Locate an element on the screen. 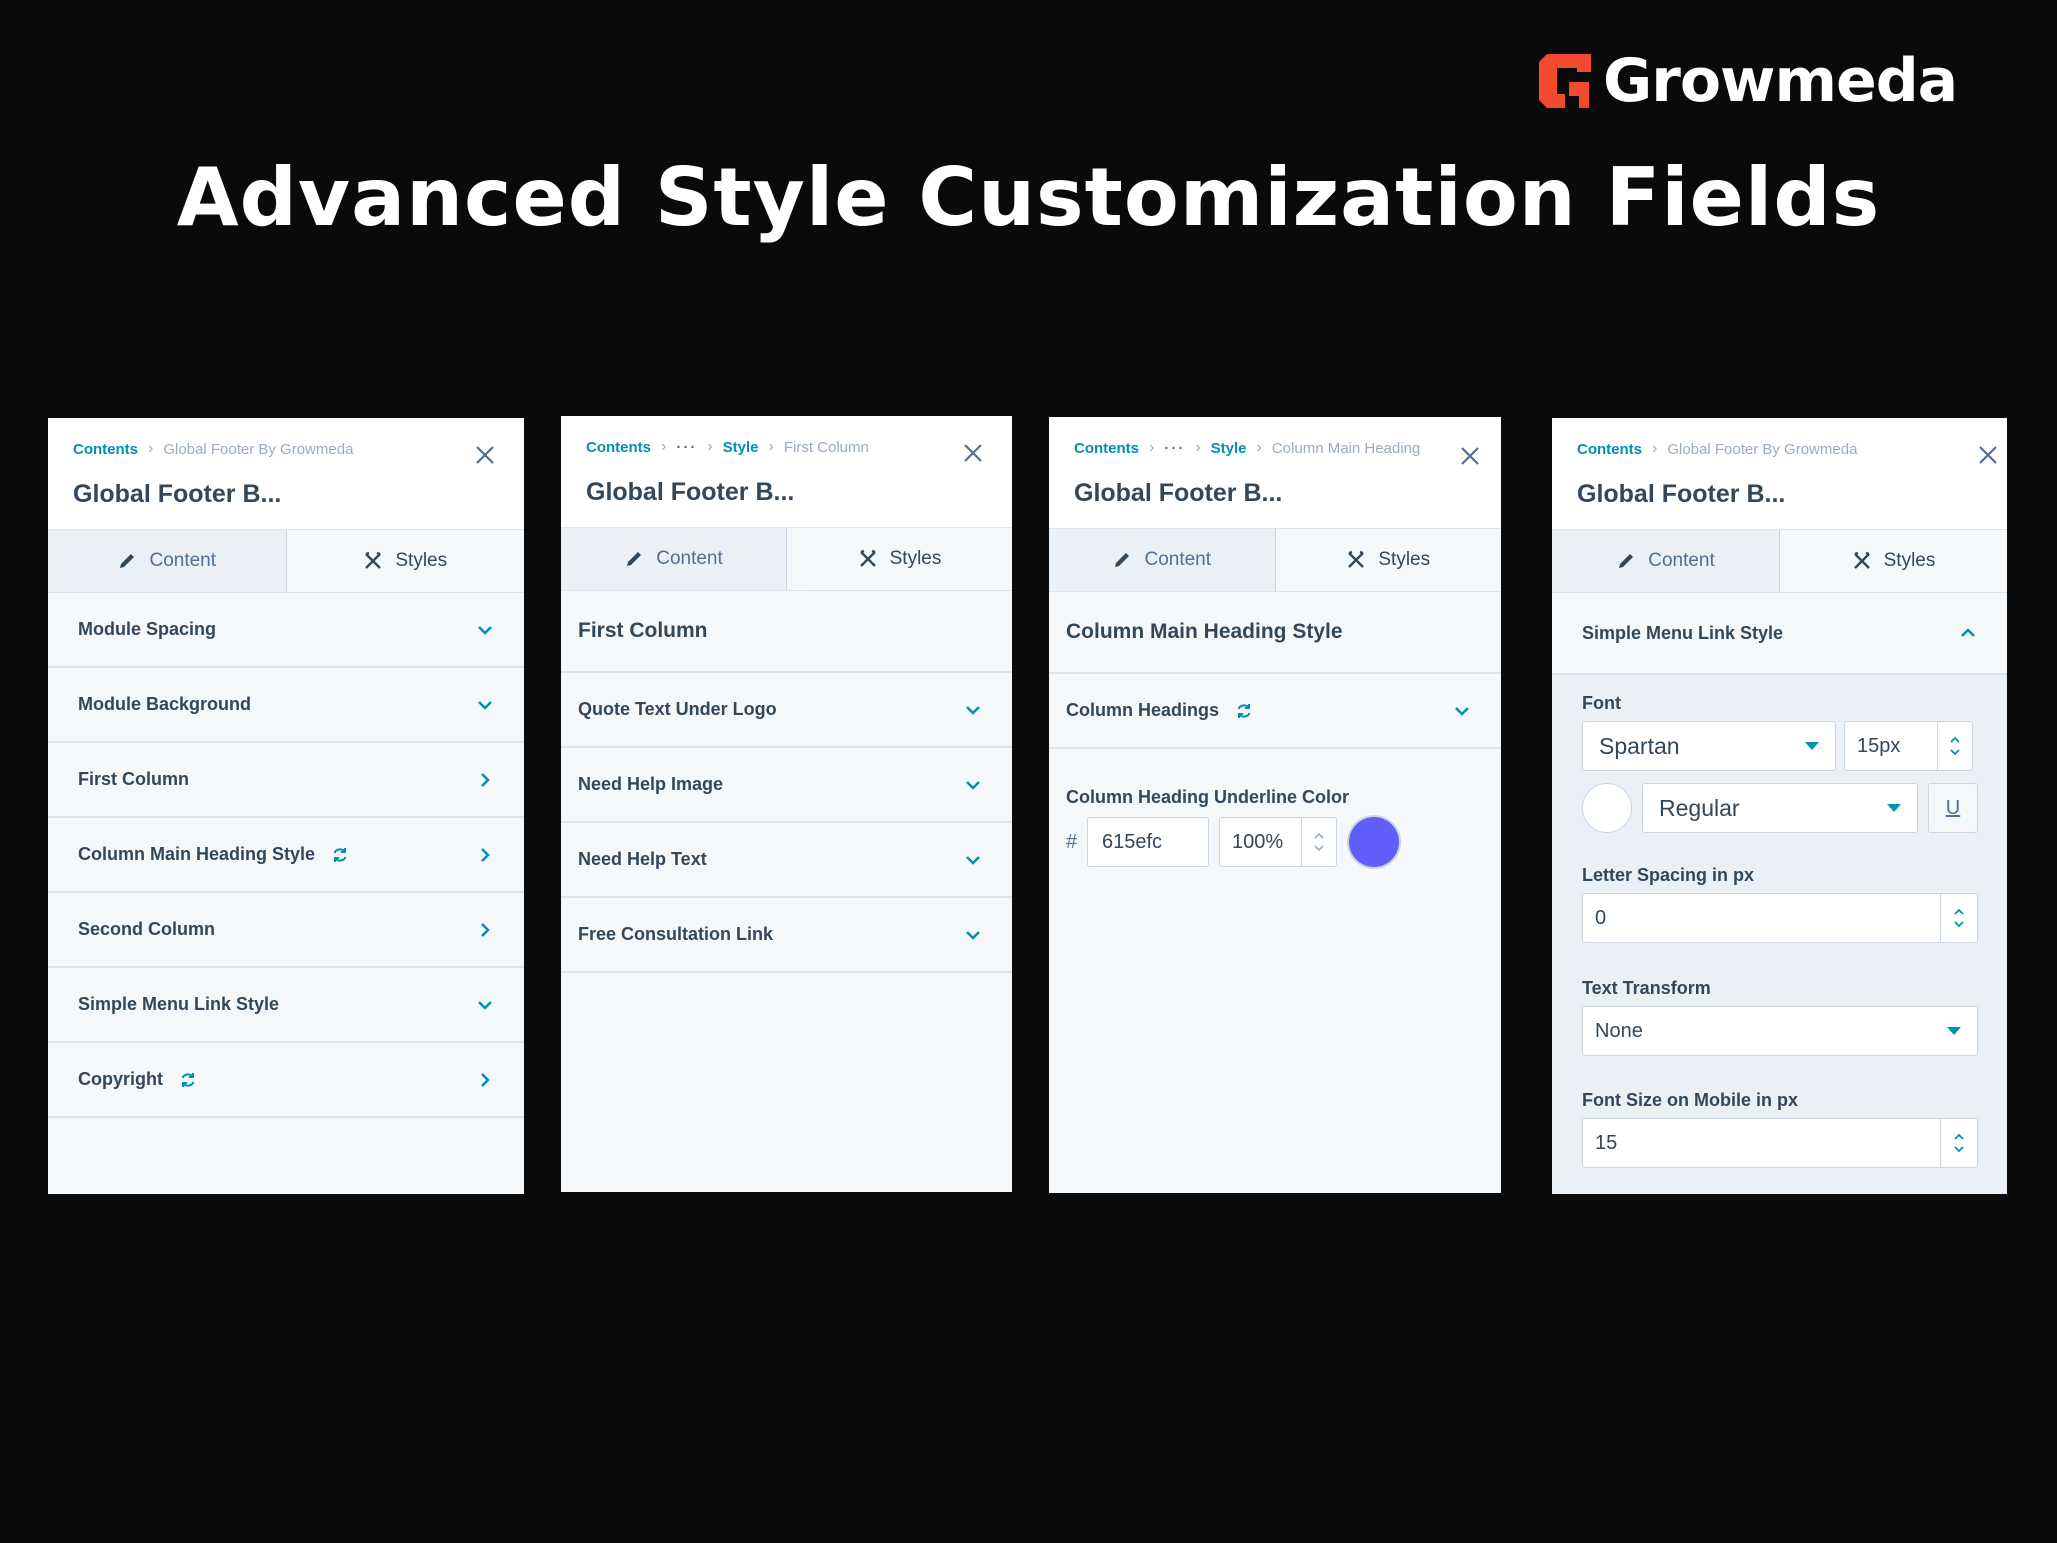 The image size is (2057, 1543). letter-spacing-label: Letter Spacing in px is located at coordinates (1668, 875).